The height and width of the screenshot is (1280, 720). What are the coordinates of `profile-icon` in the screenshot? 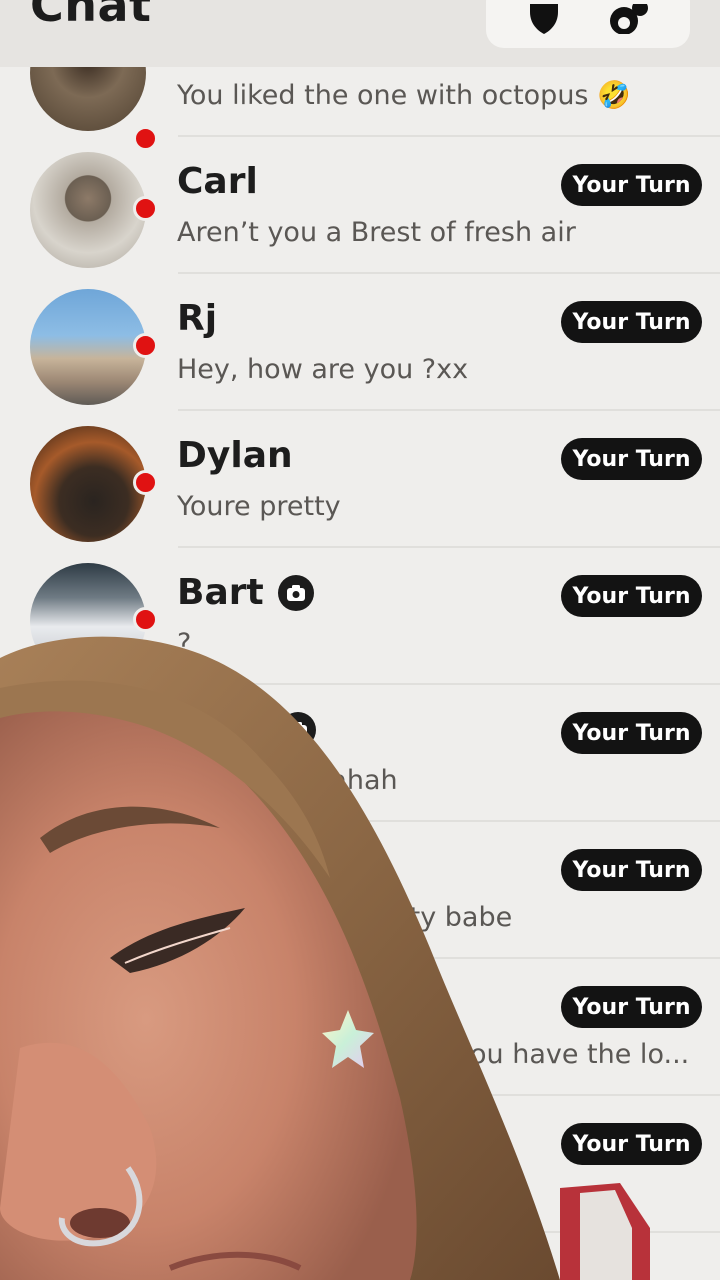 It's located at (628, 19).